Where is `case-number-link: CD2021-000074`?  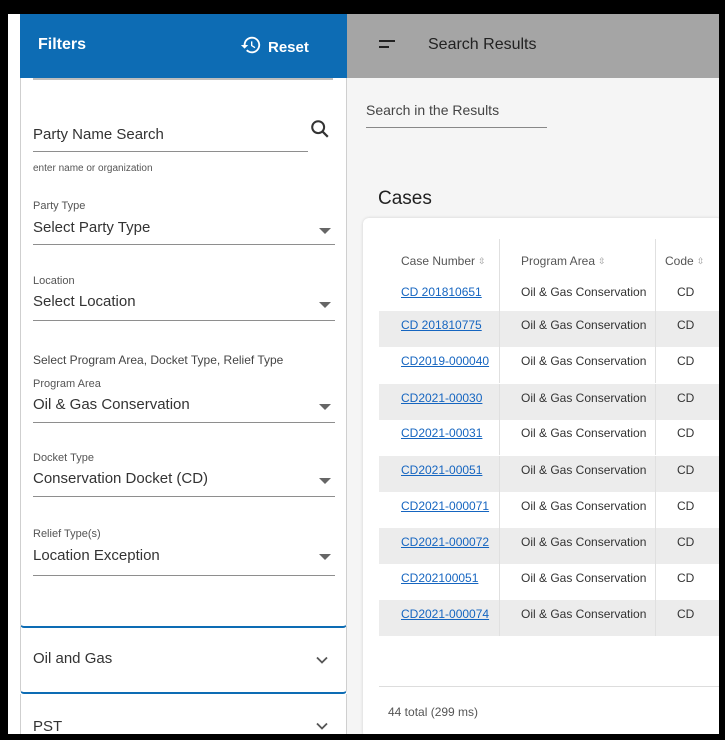
case-number-link: CD2021-000074 is located at coordinates (445, 614).